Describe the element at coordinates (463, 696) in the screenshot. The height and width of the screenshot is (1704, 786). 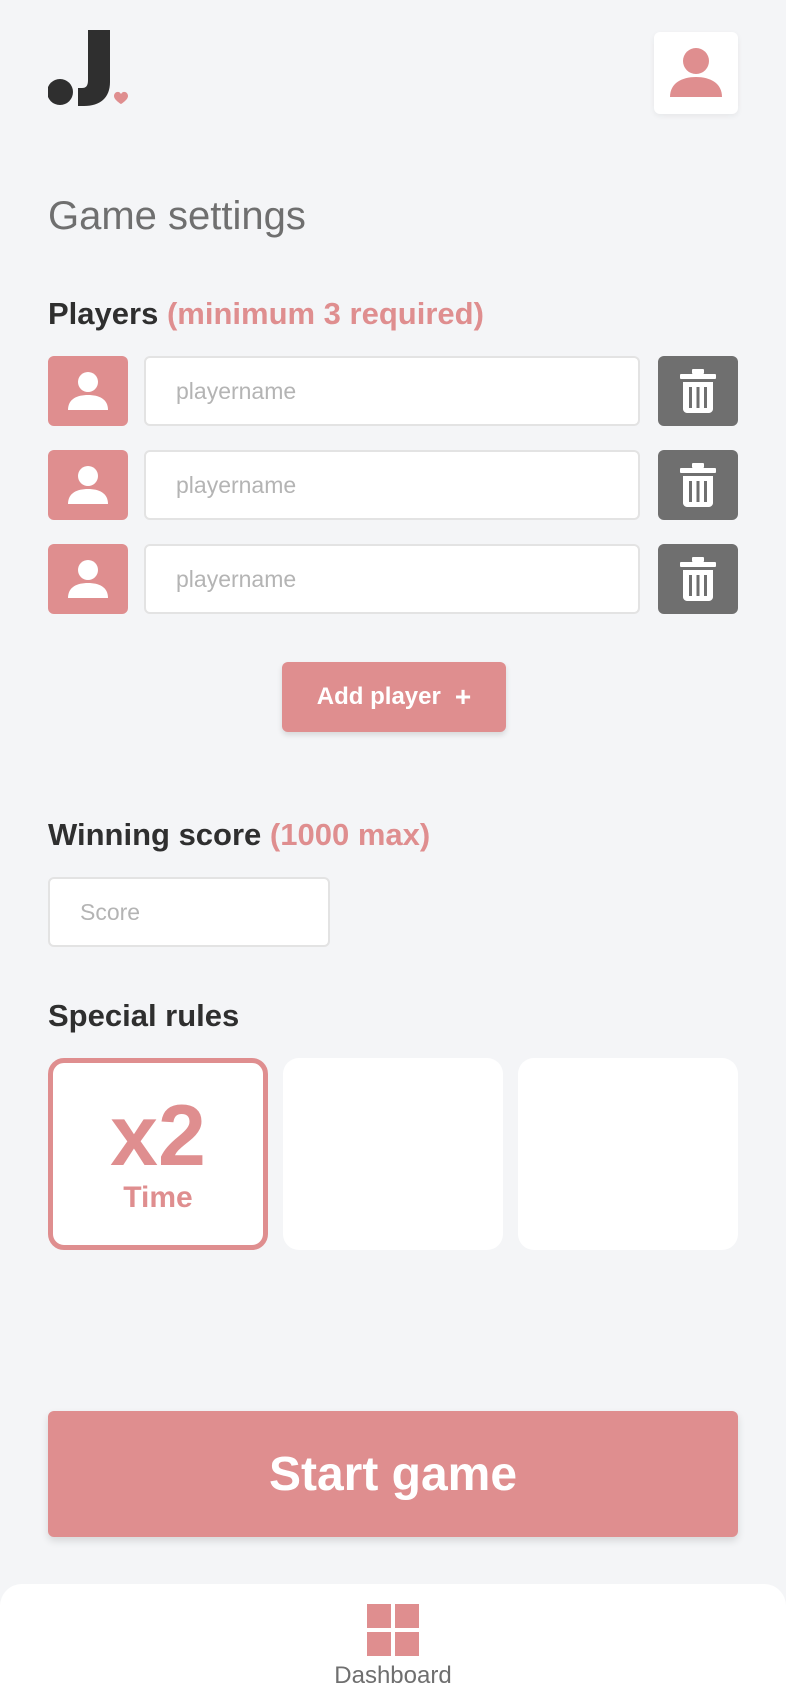
I see `plus-icon: +` at that location.